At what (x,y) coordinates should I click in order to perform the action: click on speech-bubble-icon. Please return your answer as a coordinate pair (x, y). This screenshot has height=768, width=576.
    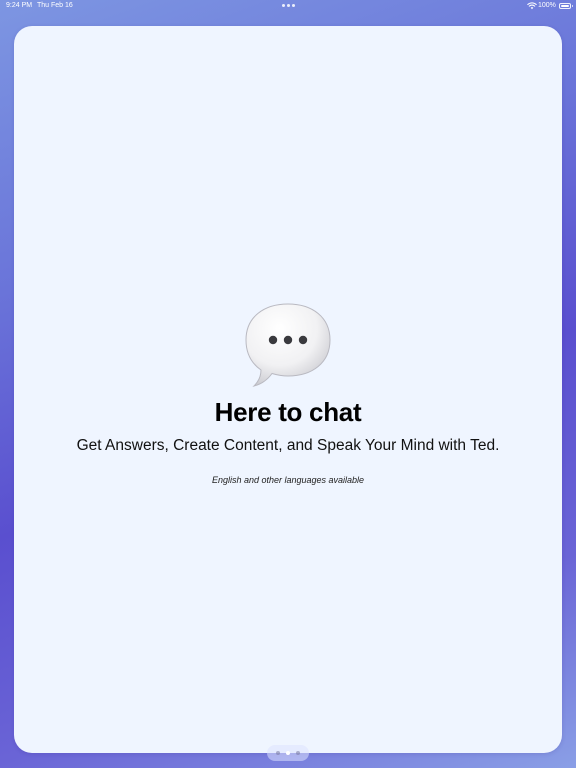
    Looking at the image, I should click on (288, 345).